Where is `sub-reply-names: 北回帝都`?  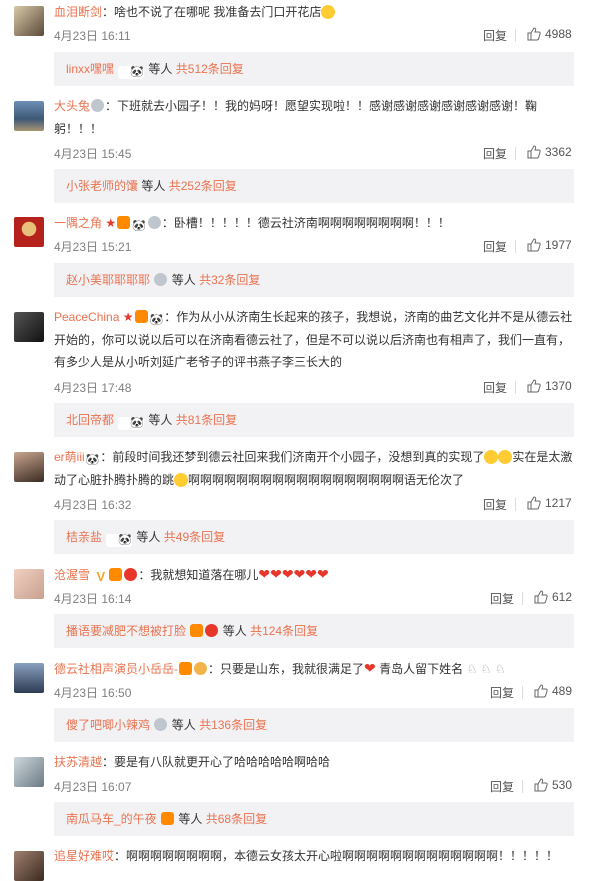 sub-reply-names: 北回帝都 is located at coordinates (90, 420).